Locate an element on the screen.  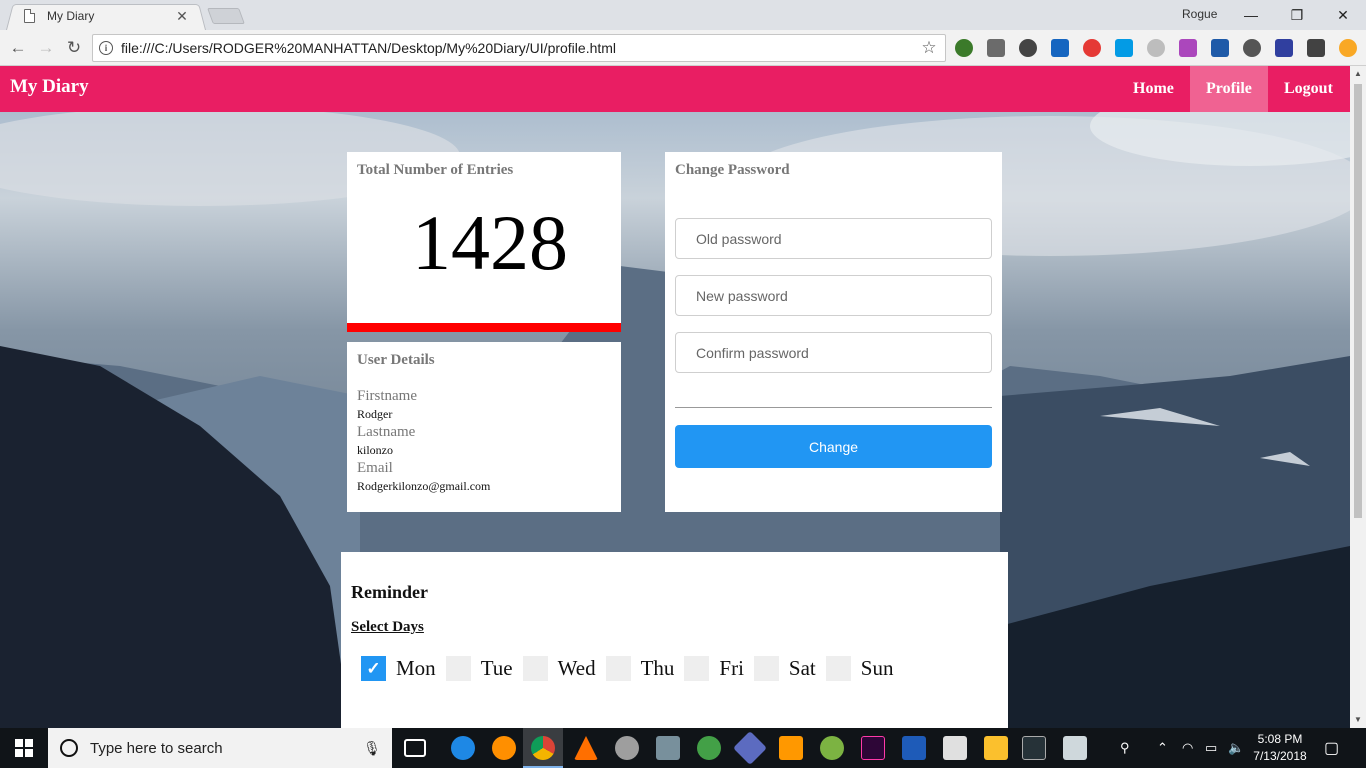
entries-title: Total Number of Entries is located at coordinates (435, 170).